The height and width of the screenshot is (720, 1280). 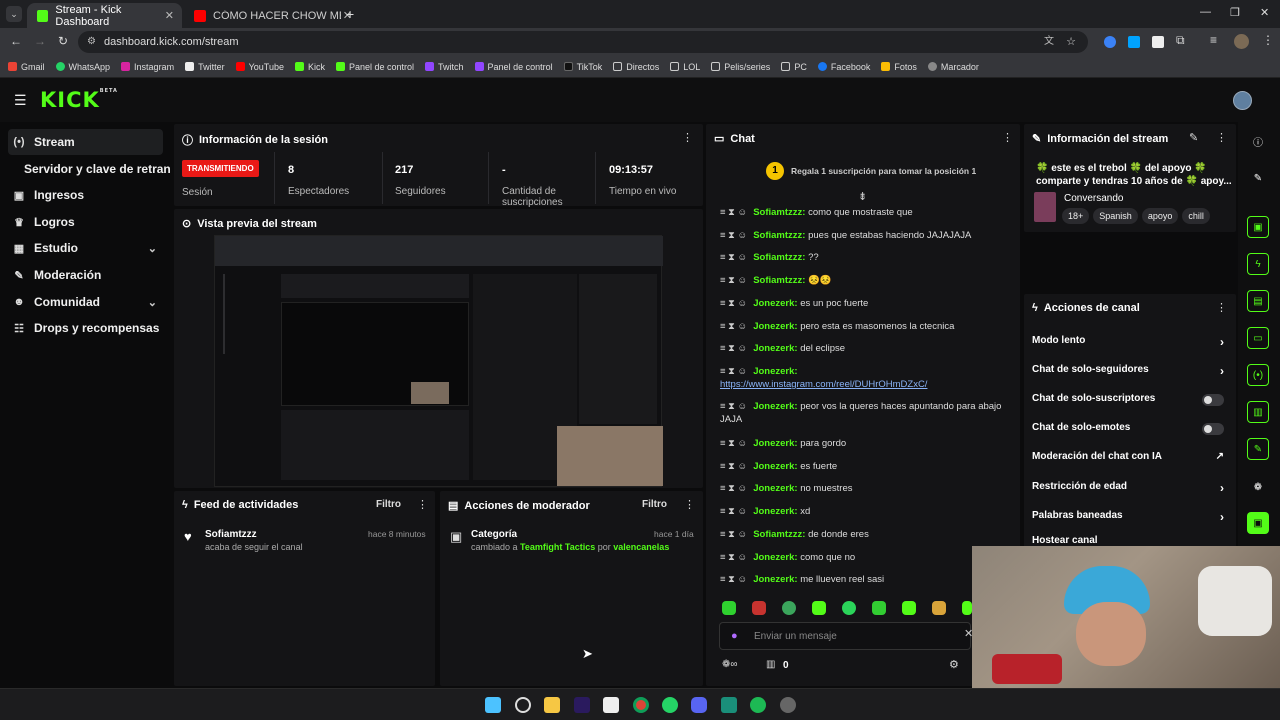 I want to click on category-link: Teamfight Tactics, so click(x=557, y=547).